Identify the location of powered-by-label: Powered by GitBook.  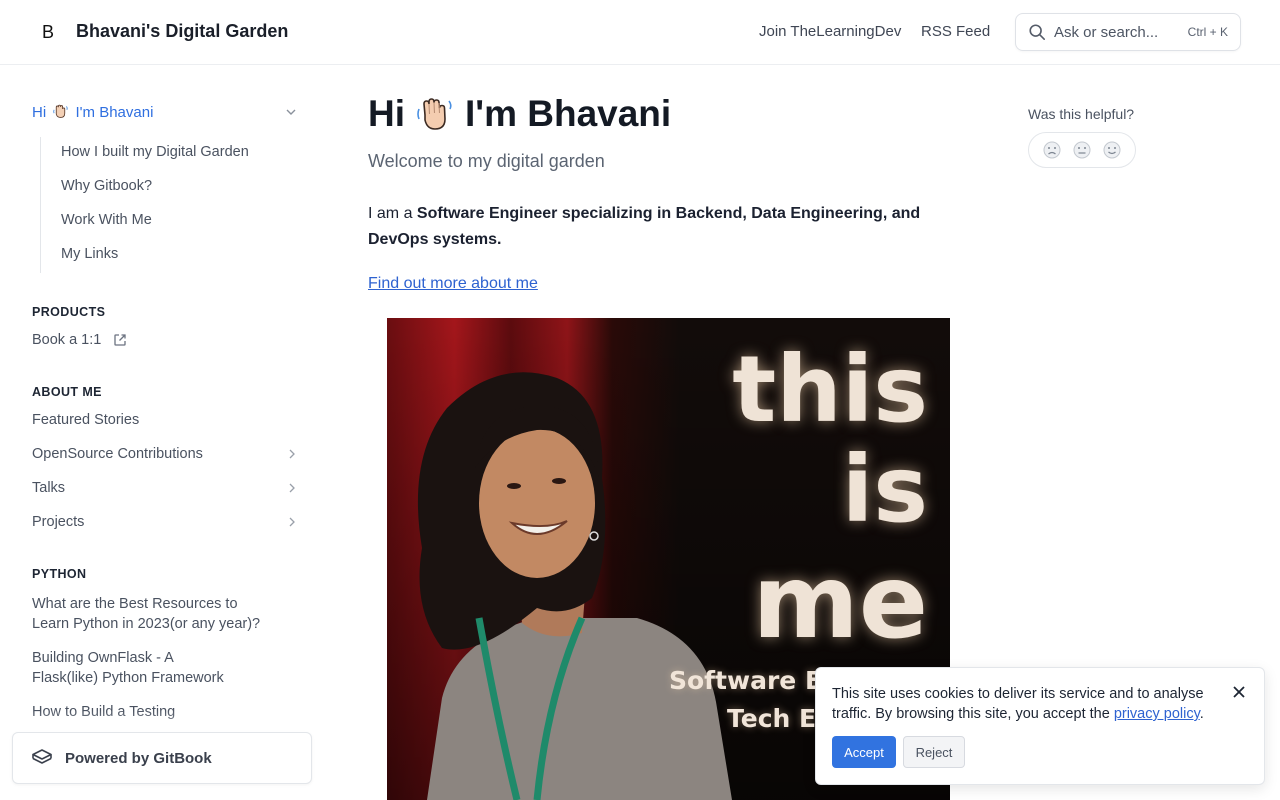
(138, 758).